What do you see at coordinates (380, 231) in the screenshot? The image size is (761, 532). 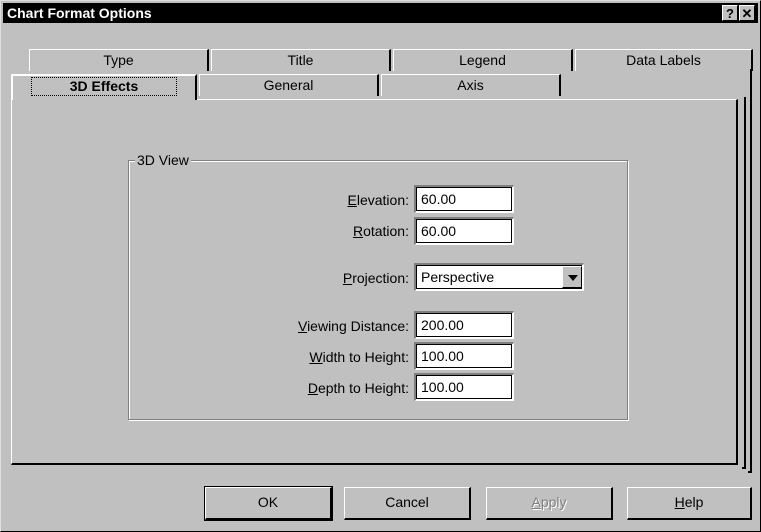 I see `rotation-label: Rotation:` at bounding box center [380, 231].